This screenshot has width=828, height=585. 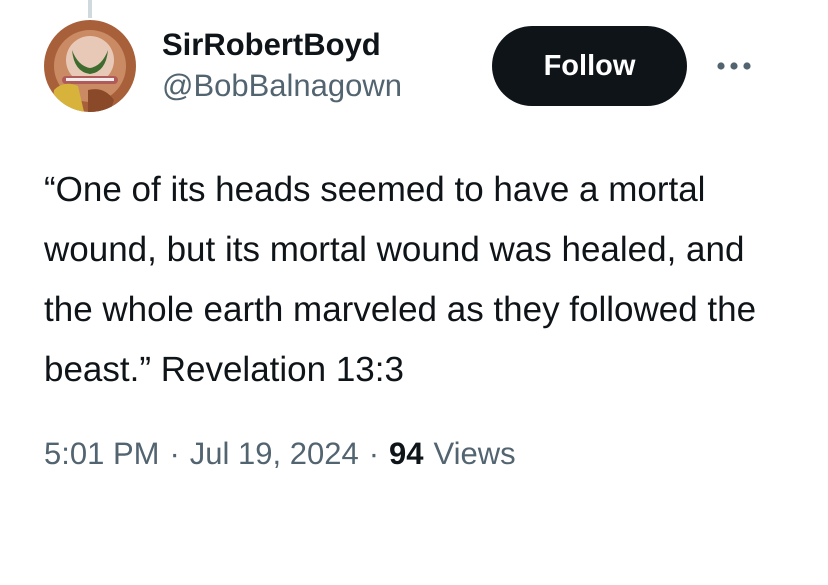 What do you see at coordinates (274, 454) in the screenshot?
I see `post-date: Jul 19, 2024` at bounding box center [274, 454].